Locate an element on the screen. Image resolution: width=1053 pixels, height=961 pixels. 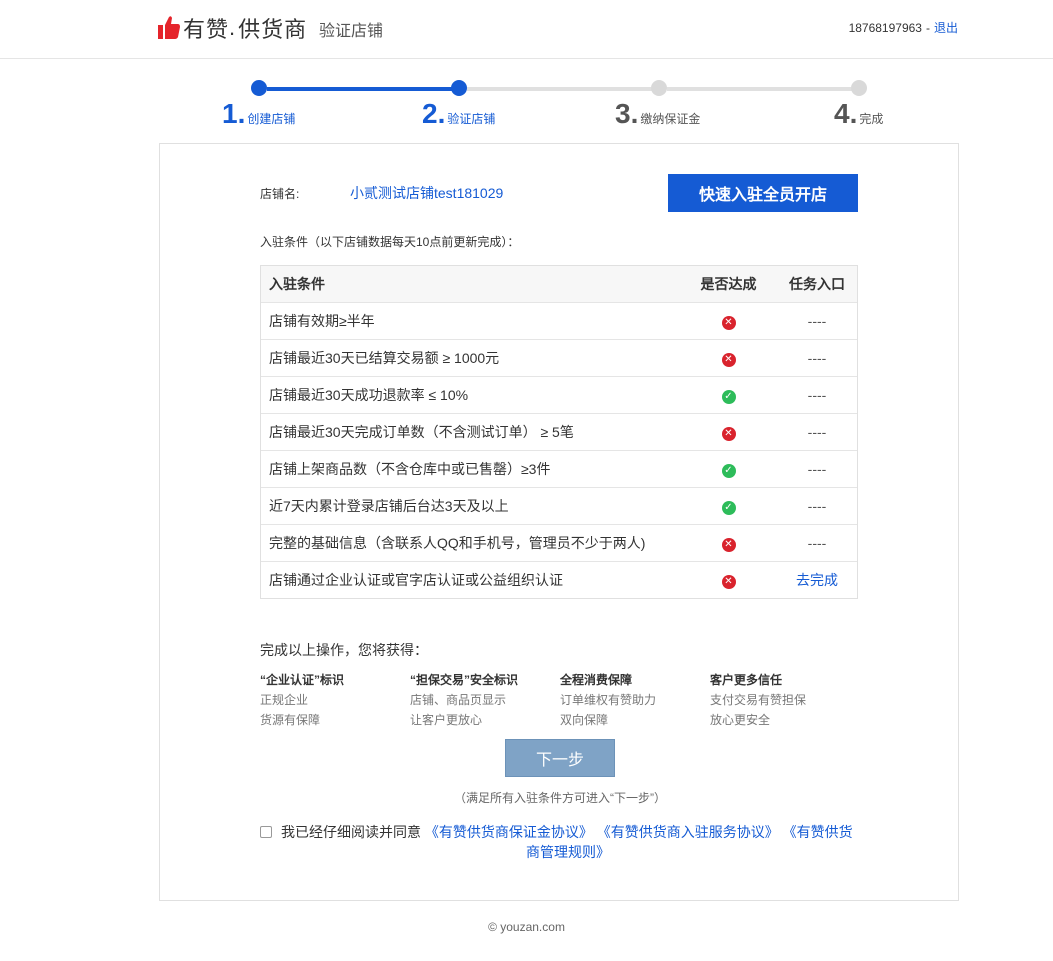
next-step-note: （满足所有入驻条件方可进入“下一步”） is located at coordinates (560, 798).